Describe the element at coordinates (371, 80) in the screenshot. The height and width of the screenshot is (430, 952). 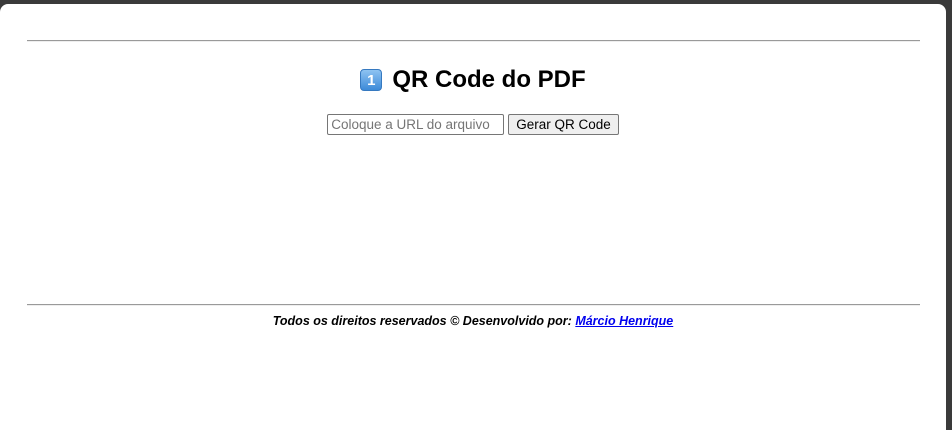
I see `keycap-one-icon: 1` at that location.